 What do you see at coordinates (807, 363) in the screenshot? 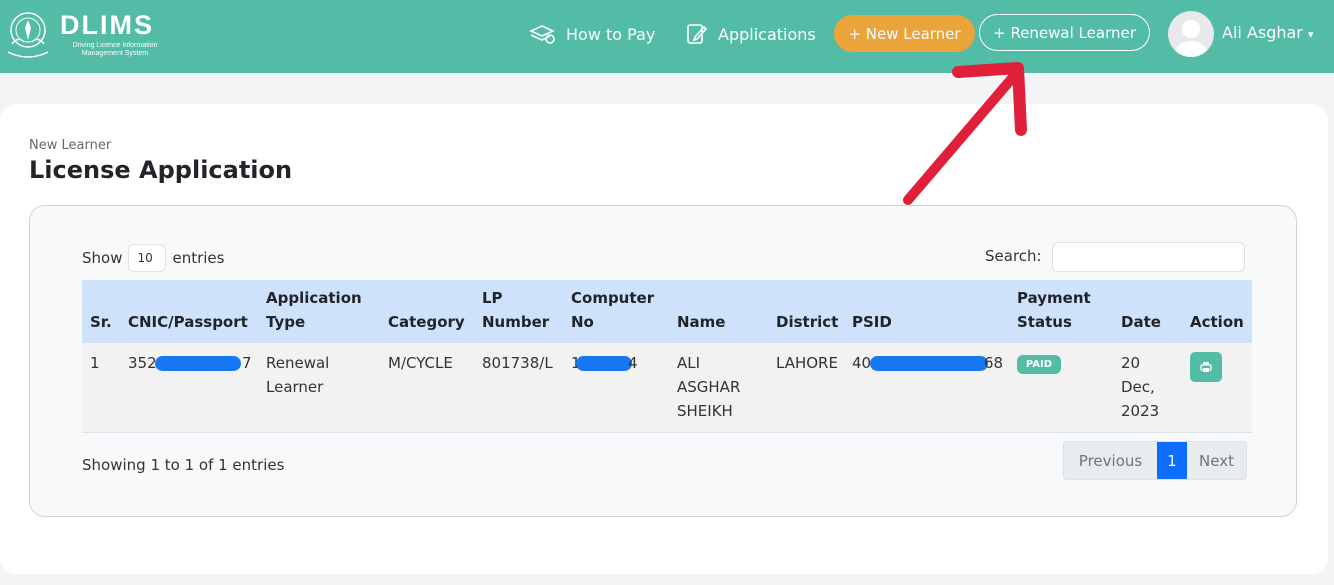
I see `cell-district: LAHORE` at bounding box center [807, 363].